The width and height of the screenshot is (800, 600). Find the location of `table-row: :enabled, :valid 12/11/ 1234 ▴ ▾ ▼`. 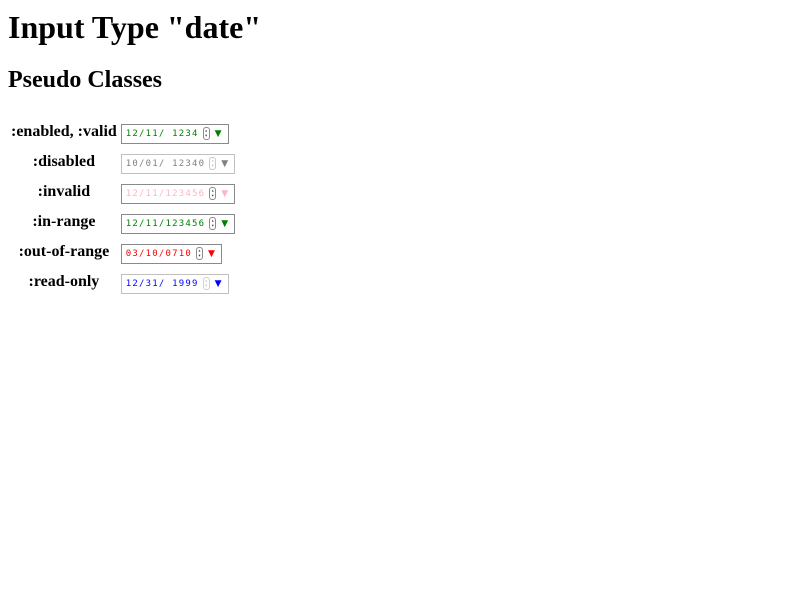

table-row: :enabled, :valid 12/11/ 1234 ▴ ▾ ▼ is located at coordinates (123, 132).